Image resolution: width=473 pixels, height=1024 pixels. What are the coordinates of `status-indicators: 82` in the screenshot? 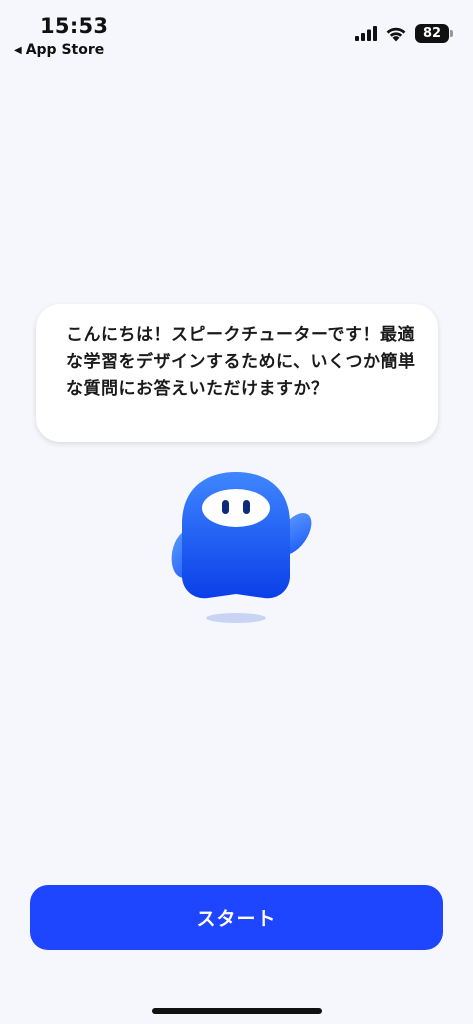 It's located at (404, 33).